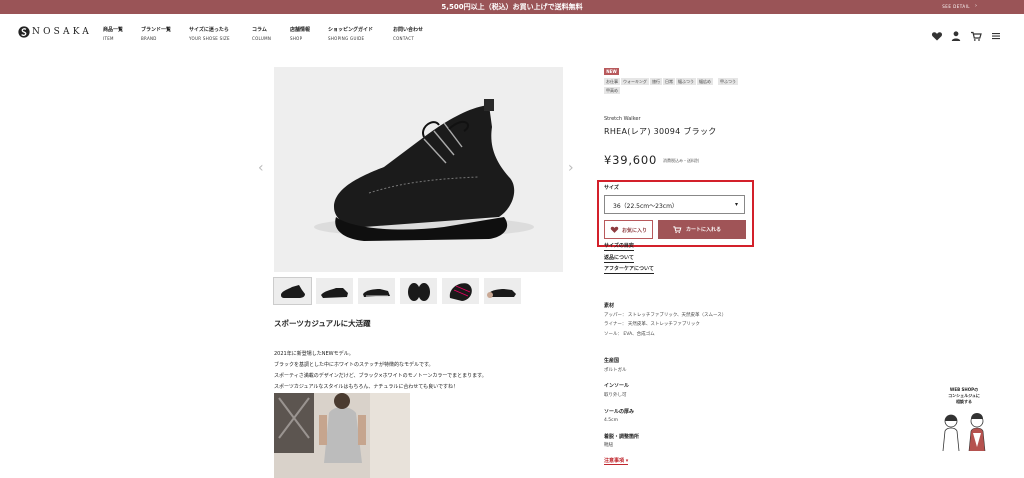 The image size is (1024, 478). What do you see at coordinates (665, 315) in the screenshot?
I see `spec-text: アッパー： ストレッチファブリック、天然皮革（スムース）` at bounding box center [665, 315].